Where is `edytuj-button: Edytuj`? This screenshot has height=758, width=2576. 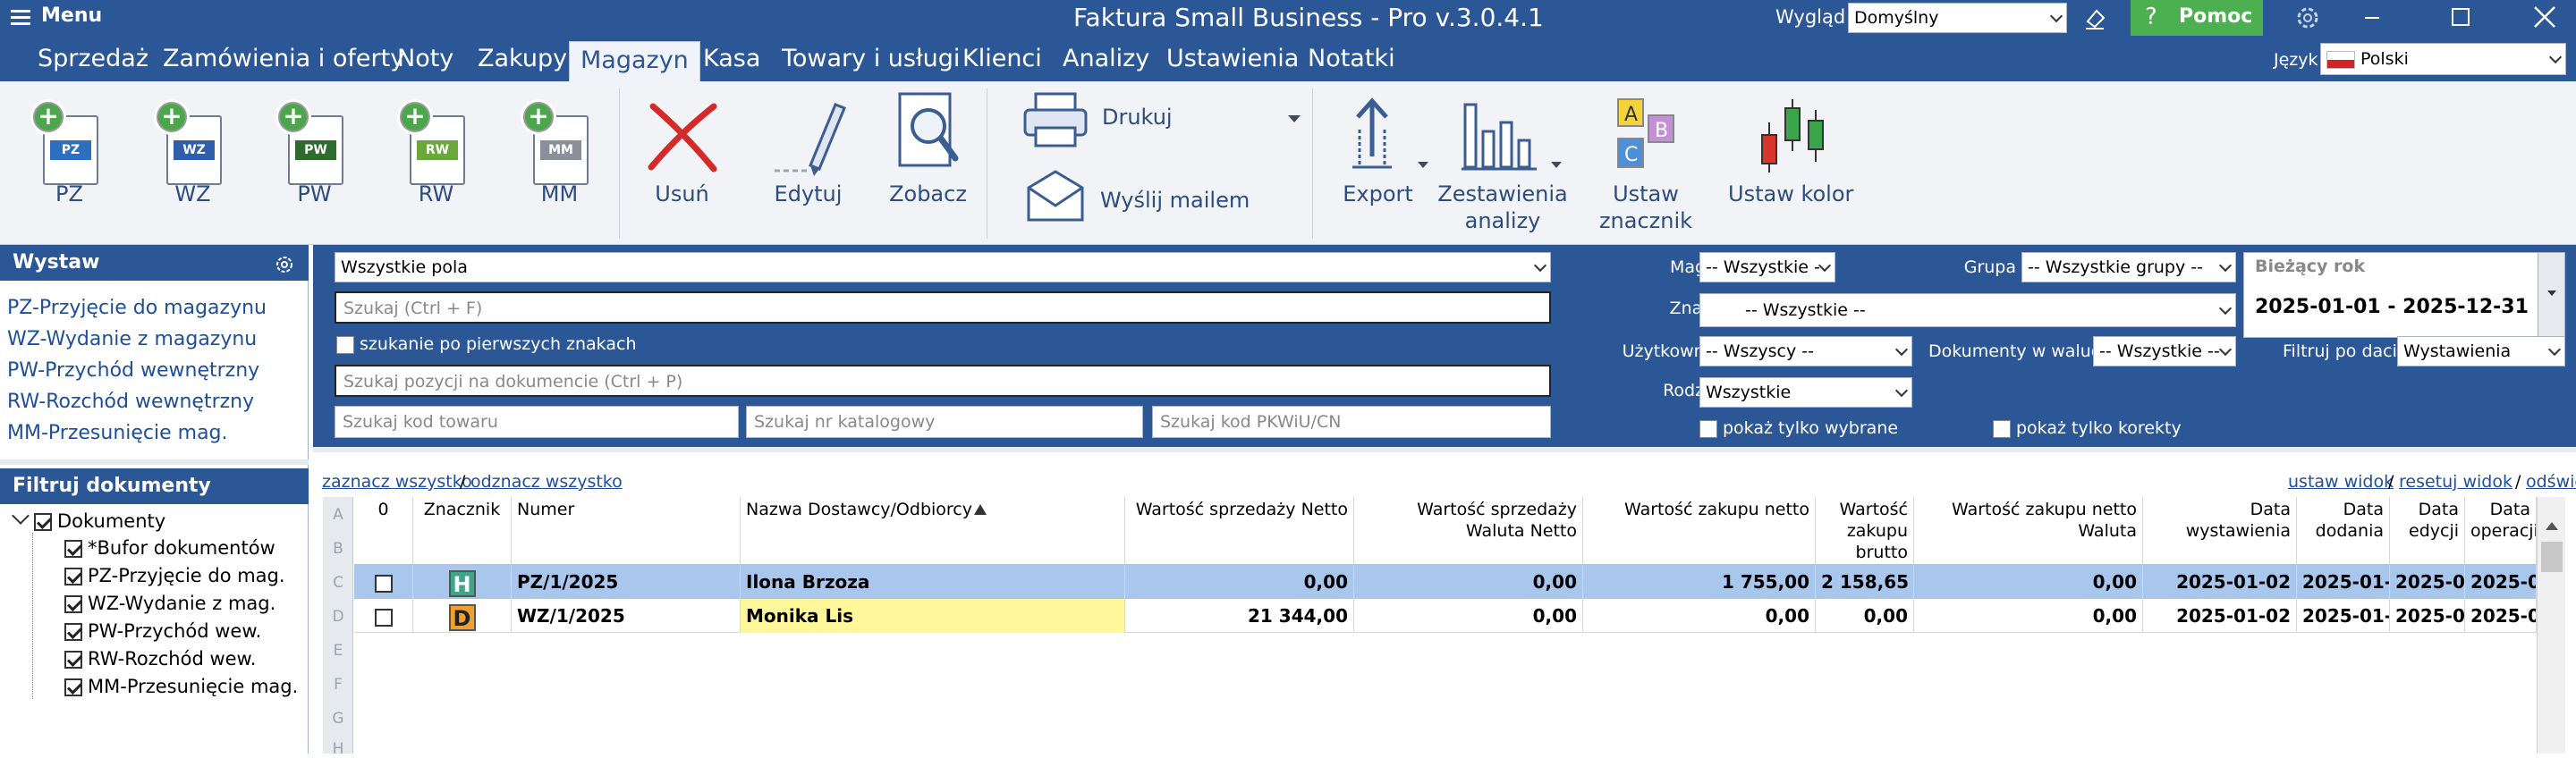 edytuj-button: Edytuj is located at coordinates (808, 163).